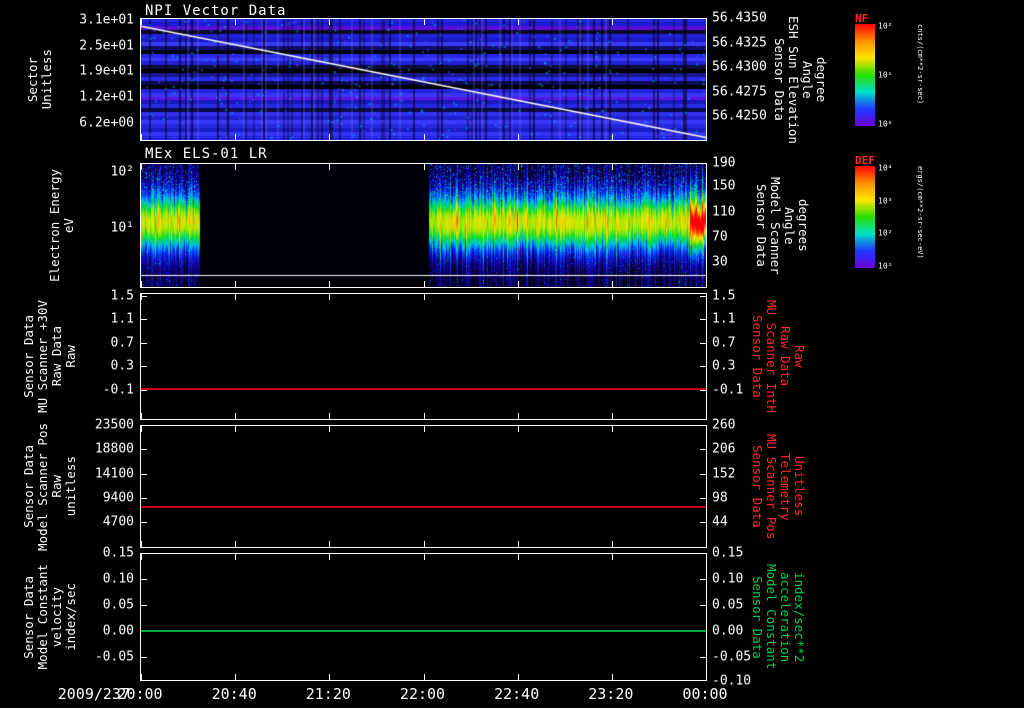 The height and width of the screenshot is (708, 1024). What do you see at coordinates (728, 390) in the screenshot?
I see `right-y-tick-label: -0.1` at bounding box center [728, 390].